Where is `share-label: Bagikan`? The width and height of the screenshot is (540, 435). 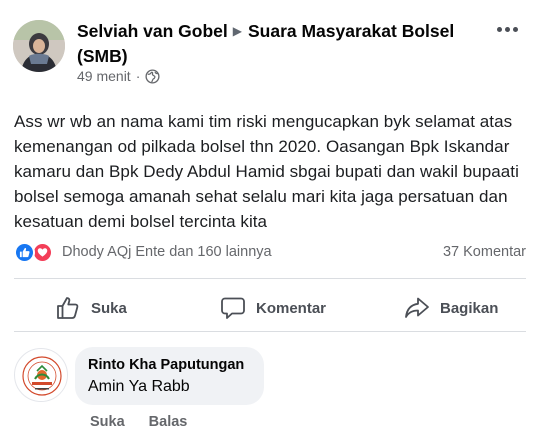
share-label: Bagikan is located at coordinates (469, 308).